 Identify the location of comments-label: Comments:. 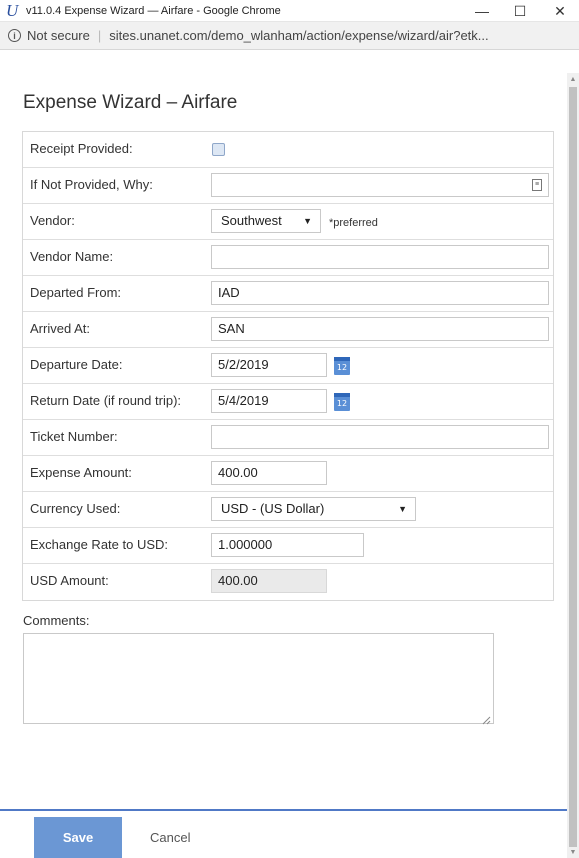
(56, 620).